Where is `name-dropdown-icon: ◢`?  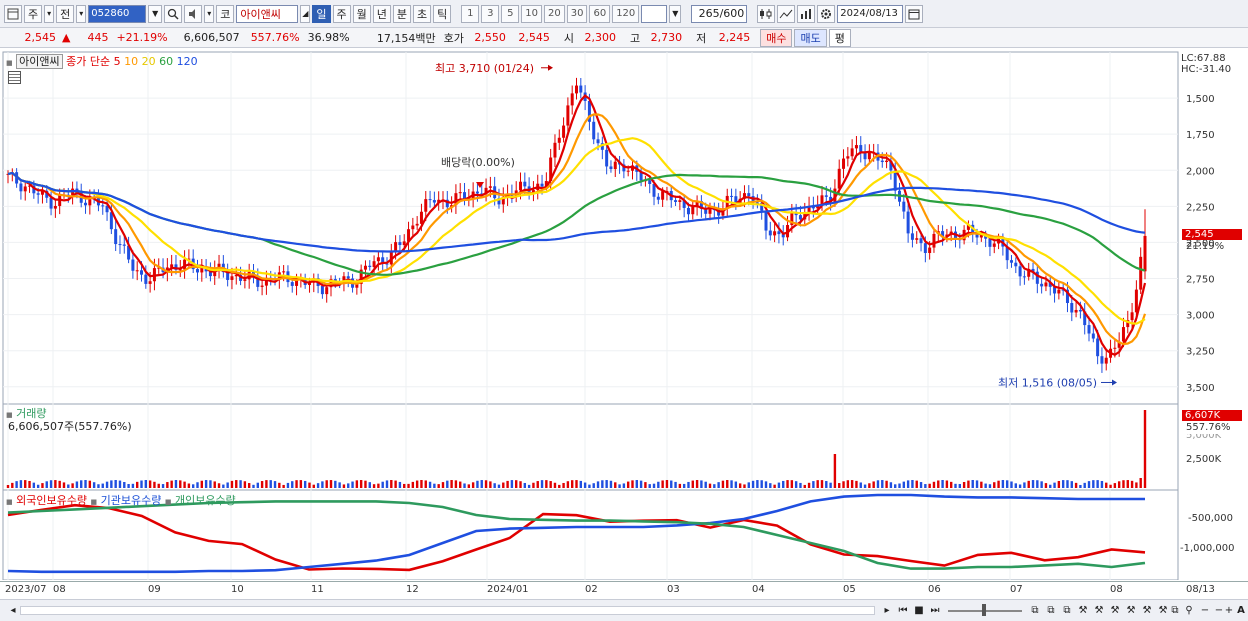 name-dropdown-icon: ◢ is located at coordinates (305, 13).